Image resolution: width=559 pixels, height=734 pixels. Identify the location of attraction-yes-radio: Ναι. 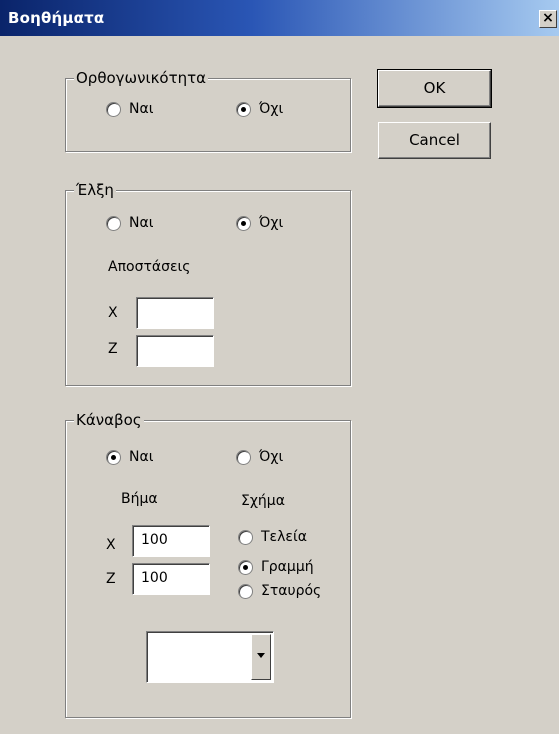
(129, 223).